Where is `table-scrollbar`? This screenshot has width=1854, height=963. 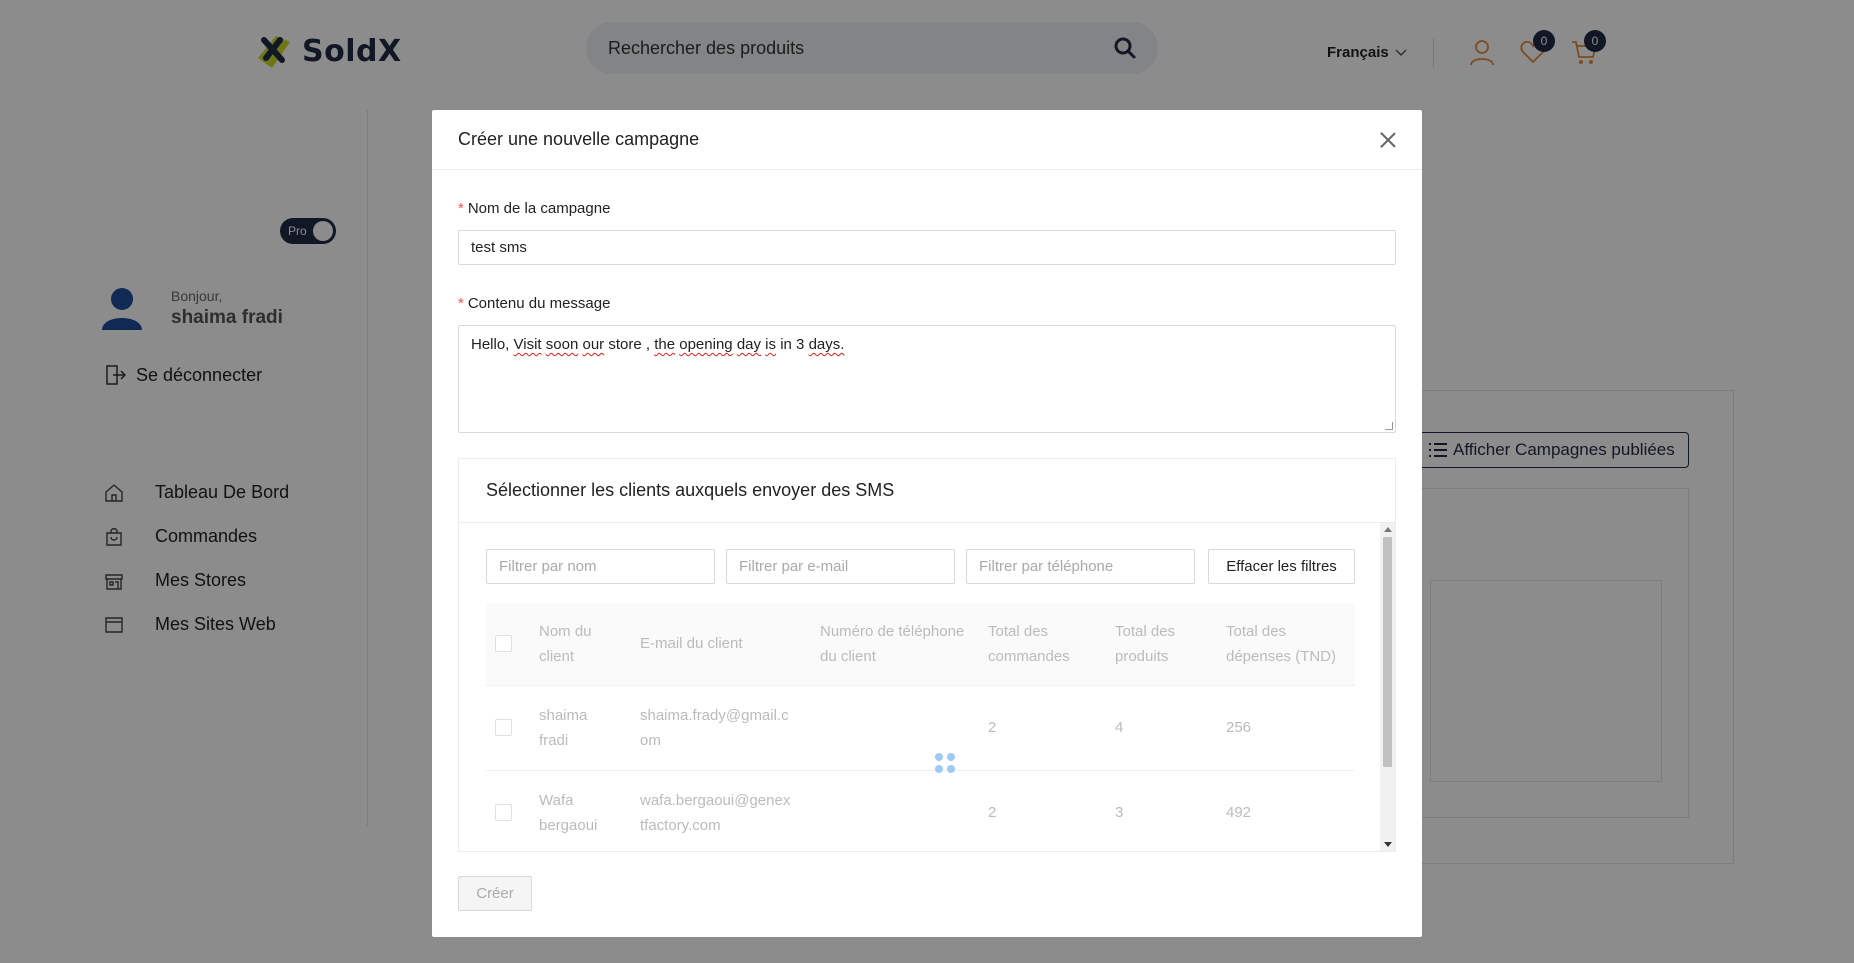
table-scrollbar is located at coordinates (1387, 687).